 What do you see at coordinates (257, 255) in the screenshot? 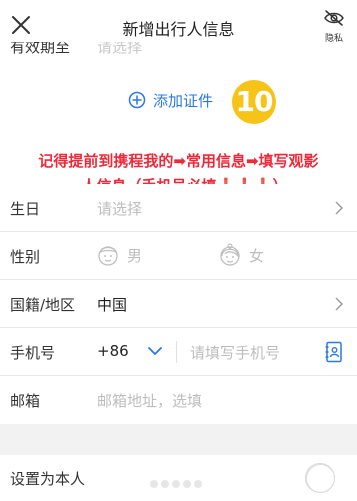
I see `gender-female-label: 女` at bounding box center [257, 255].